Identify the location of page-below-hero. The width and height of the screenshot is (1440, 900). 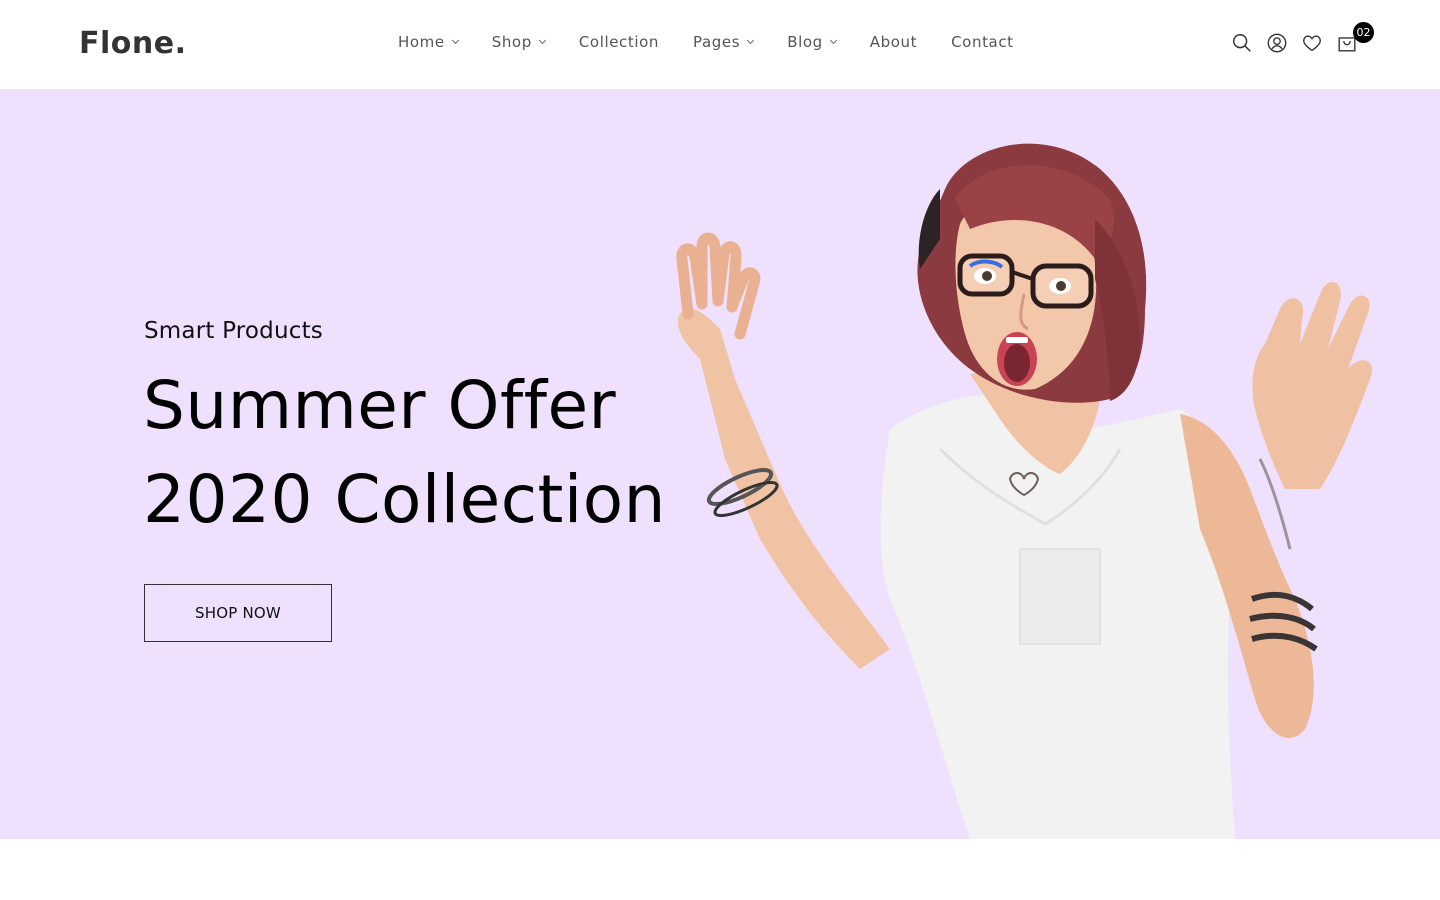
(720, 869).